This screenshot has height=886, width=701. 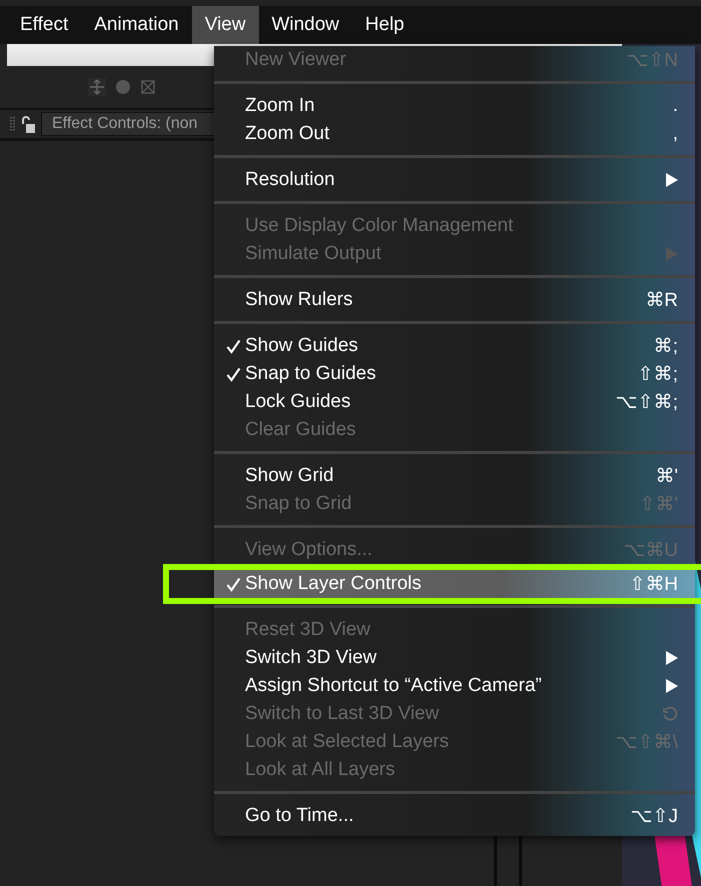 What do you see at coordinates (313, 254) in the screenshot?
I see `menu-item-label: Simulate Output` at bounding box center [313, 254].